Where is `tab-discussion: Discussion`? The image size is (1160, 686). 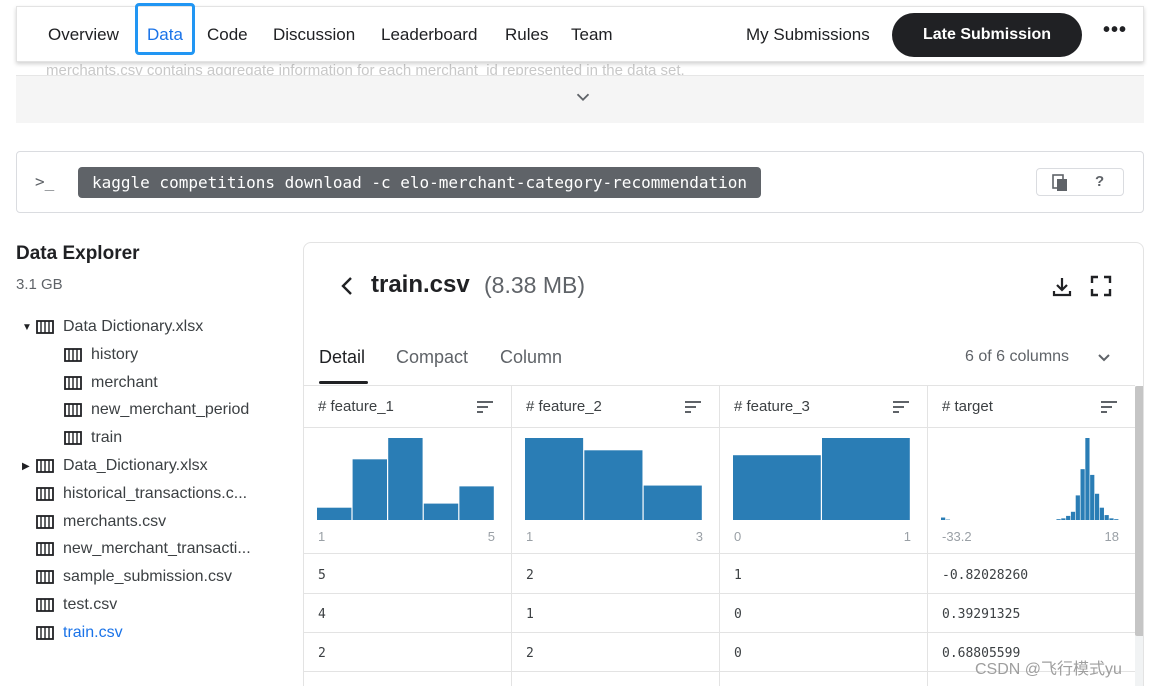
tab-discussion: Discussion is located at coordinates (314, 35).